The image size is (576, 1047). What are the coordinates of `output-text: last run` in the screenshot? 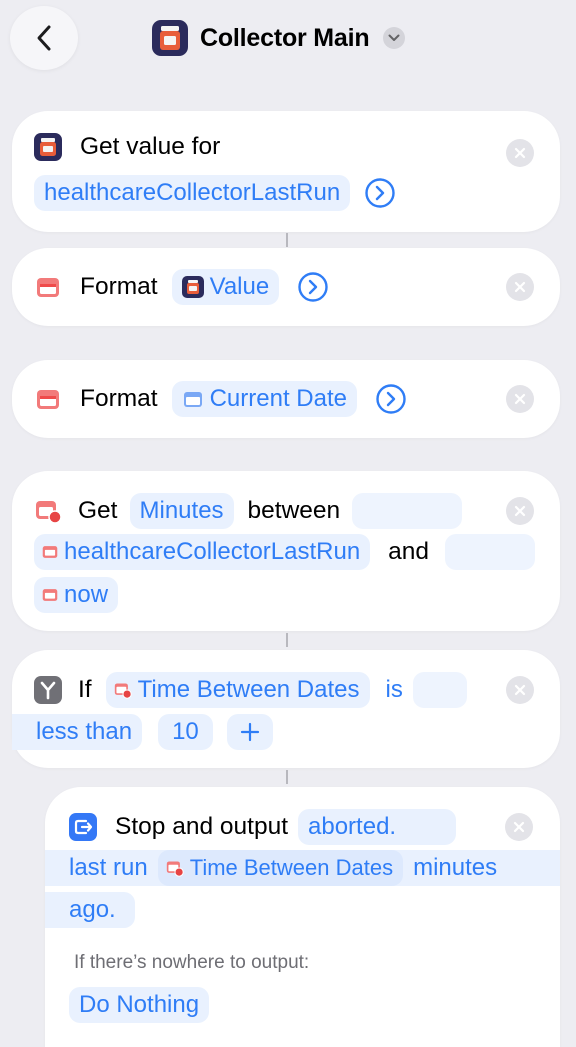 It's located at (108, 867).